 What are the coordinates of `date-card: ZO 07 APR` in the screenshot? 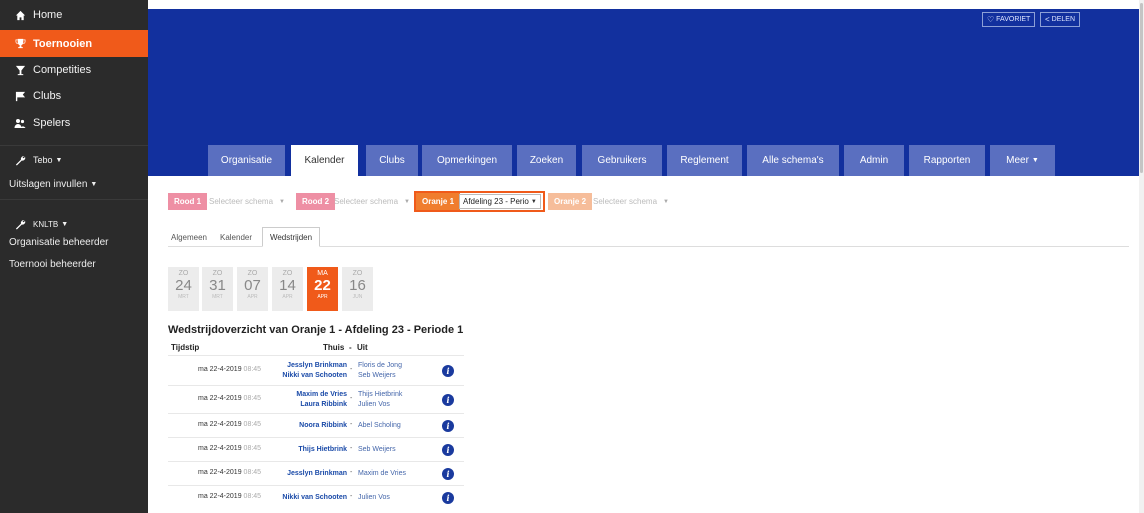 It's located at (252, 289).